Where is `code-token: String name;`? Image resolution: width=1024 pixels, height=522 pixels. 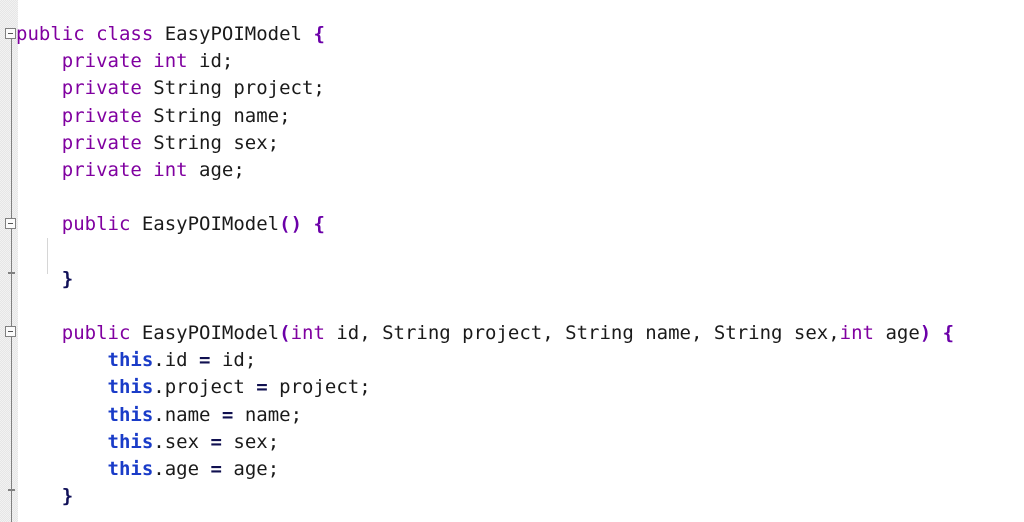 code-token: String name; is located at coordinates (222, 115).